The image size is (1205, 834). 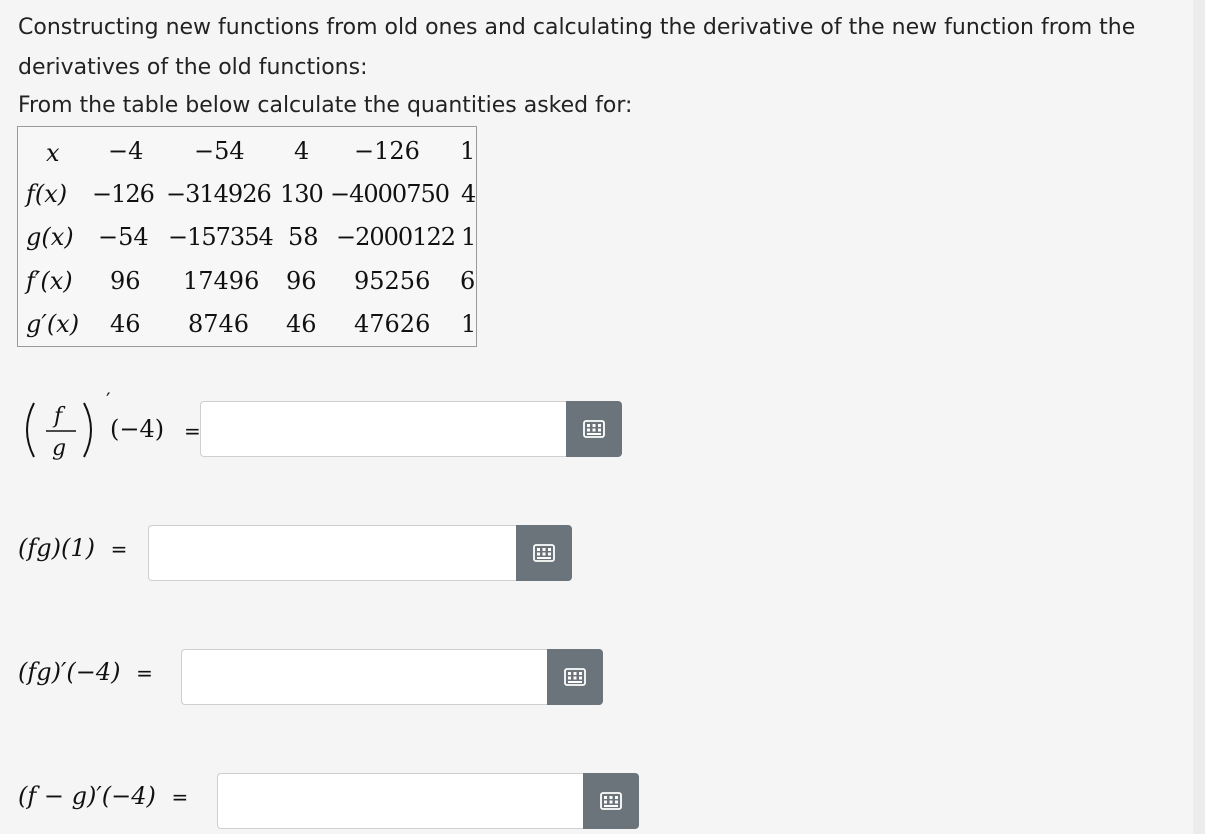 I want to click on table-header-cell: 1, so click(x=468, y=151).